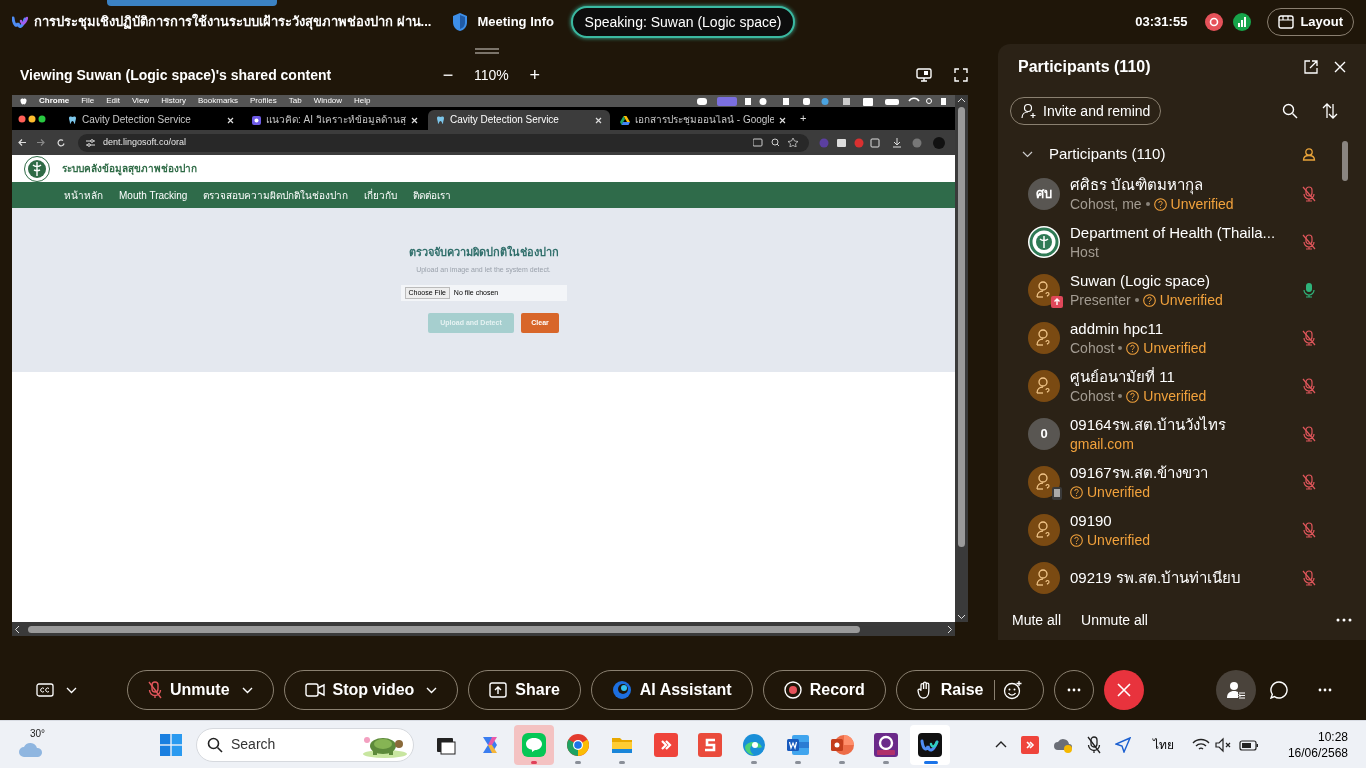 This screenshot has height=768, width=1366. What do you see at coordinates (56, 690) in the screenshot?
I see `captions-button` at bounding box center [56, 690].